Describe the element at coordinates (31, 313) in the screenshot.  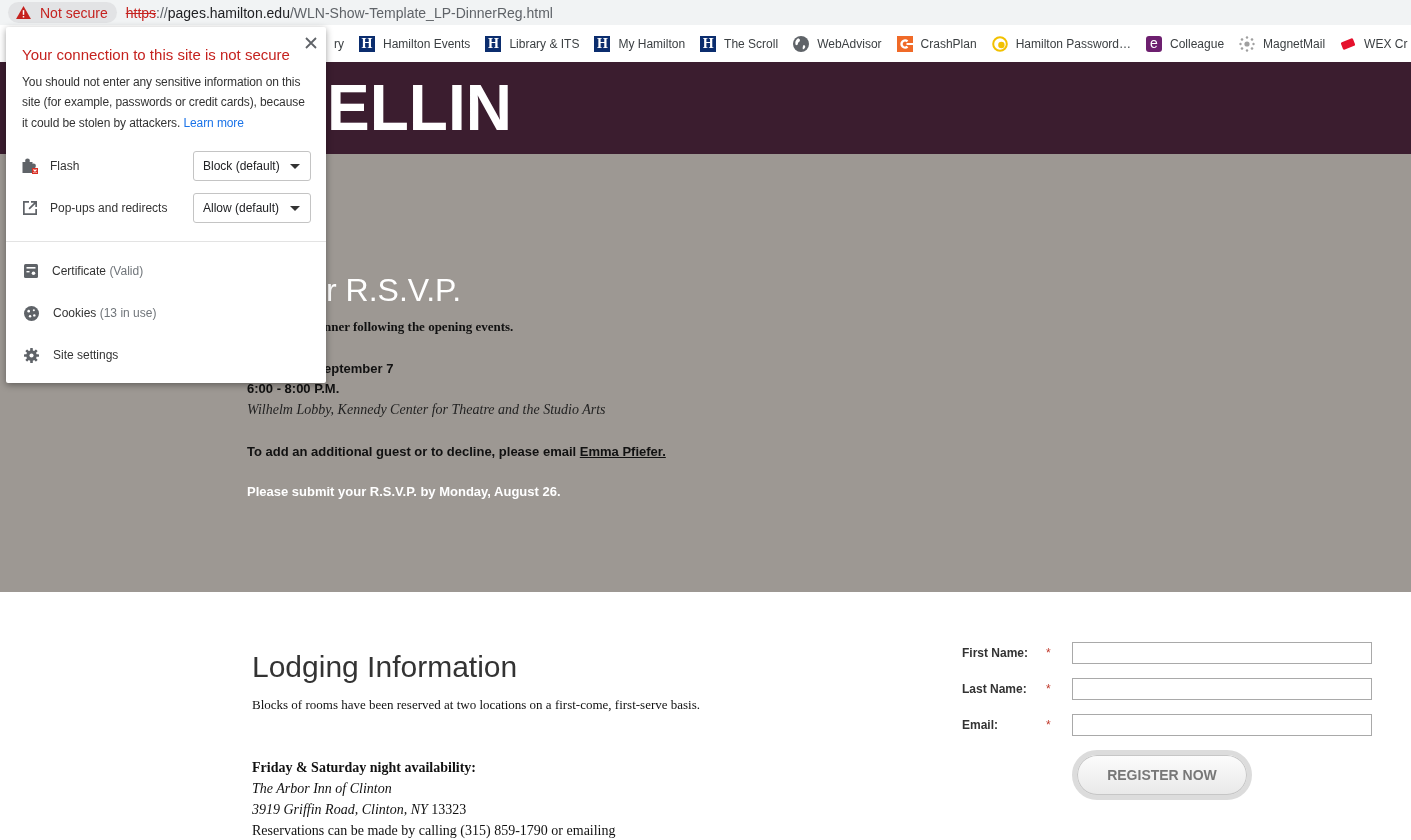
I see `cookie-icon` at that location.